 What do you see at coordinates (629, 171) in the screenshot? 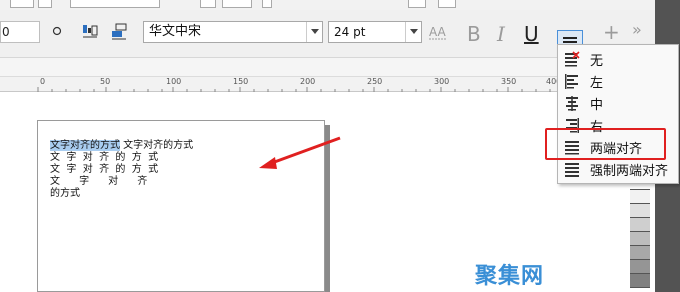
I see `menu-item-label: 强制两端对齐` at bounding box center [629, 171].